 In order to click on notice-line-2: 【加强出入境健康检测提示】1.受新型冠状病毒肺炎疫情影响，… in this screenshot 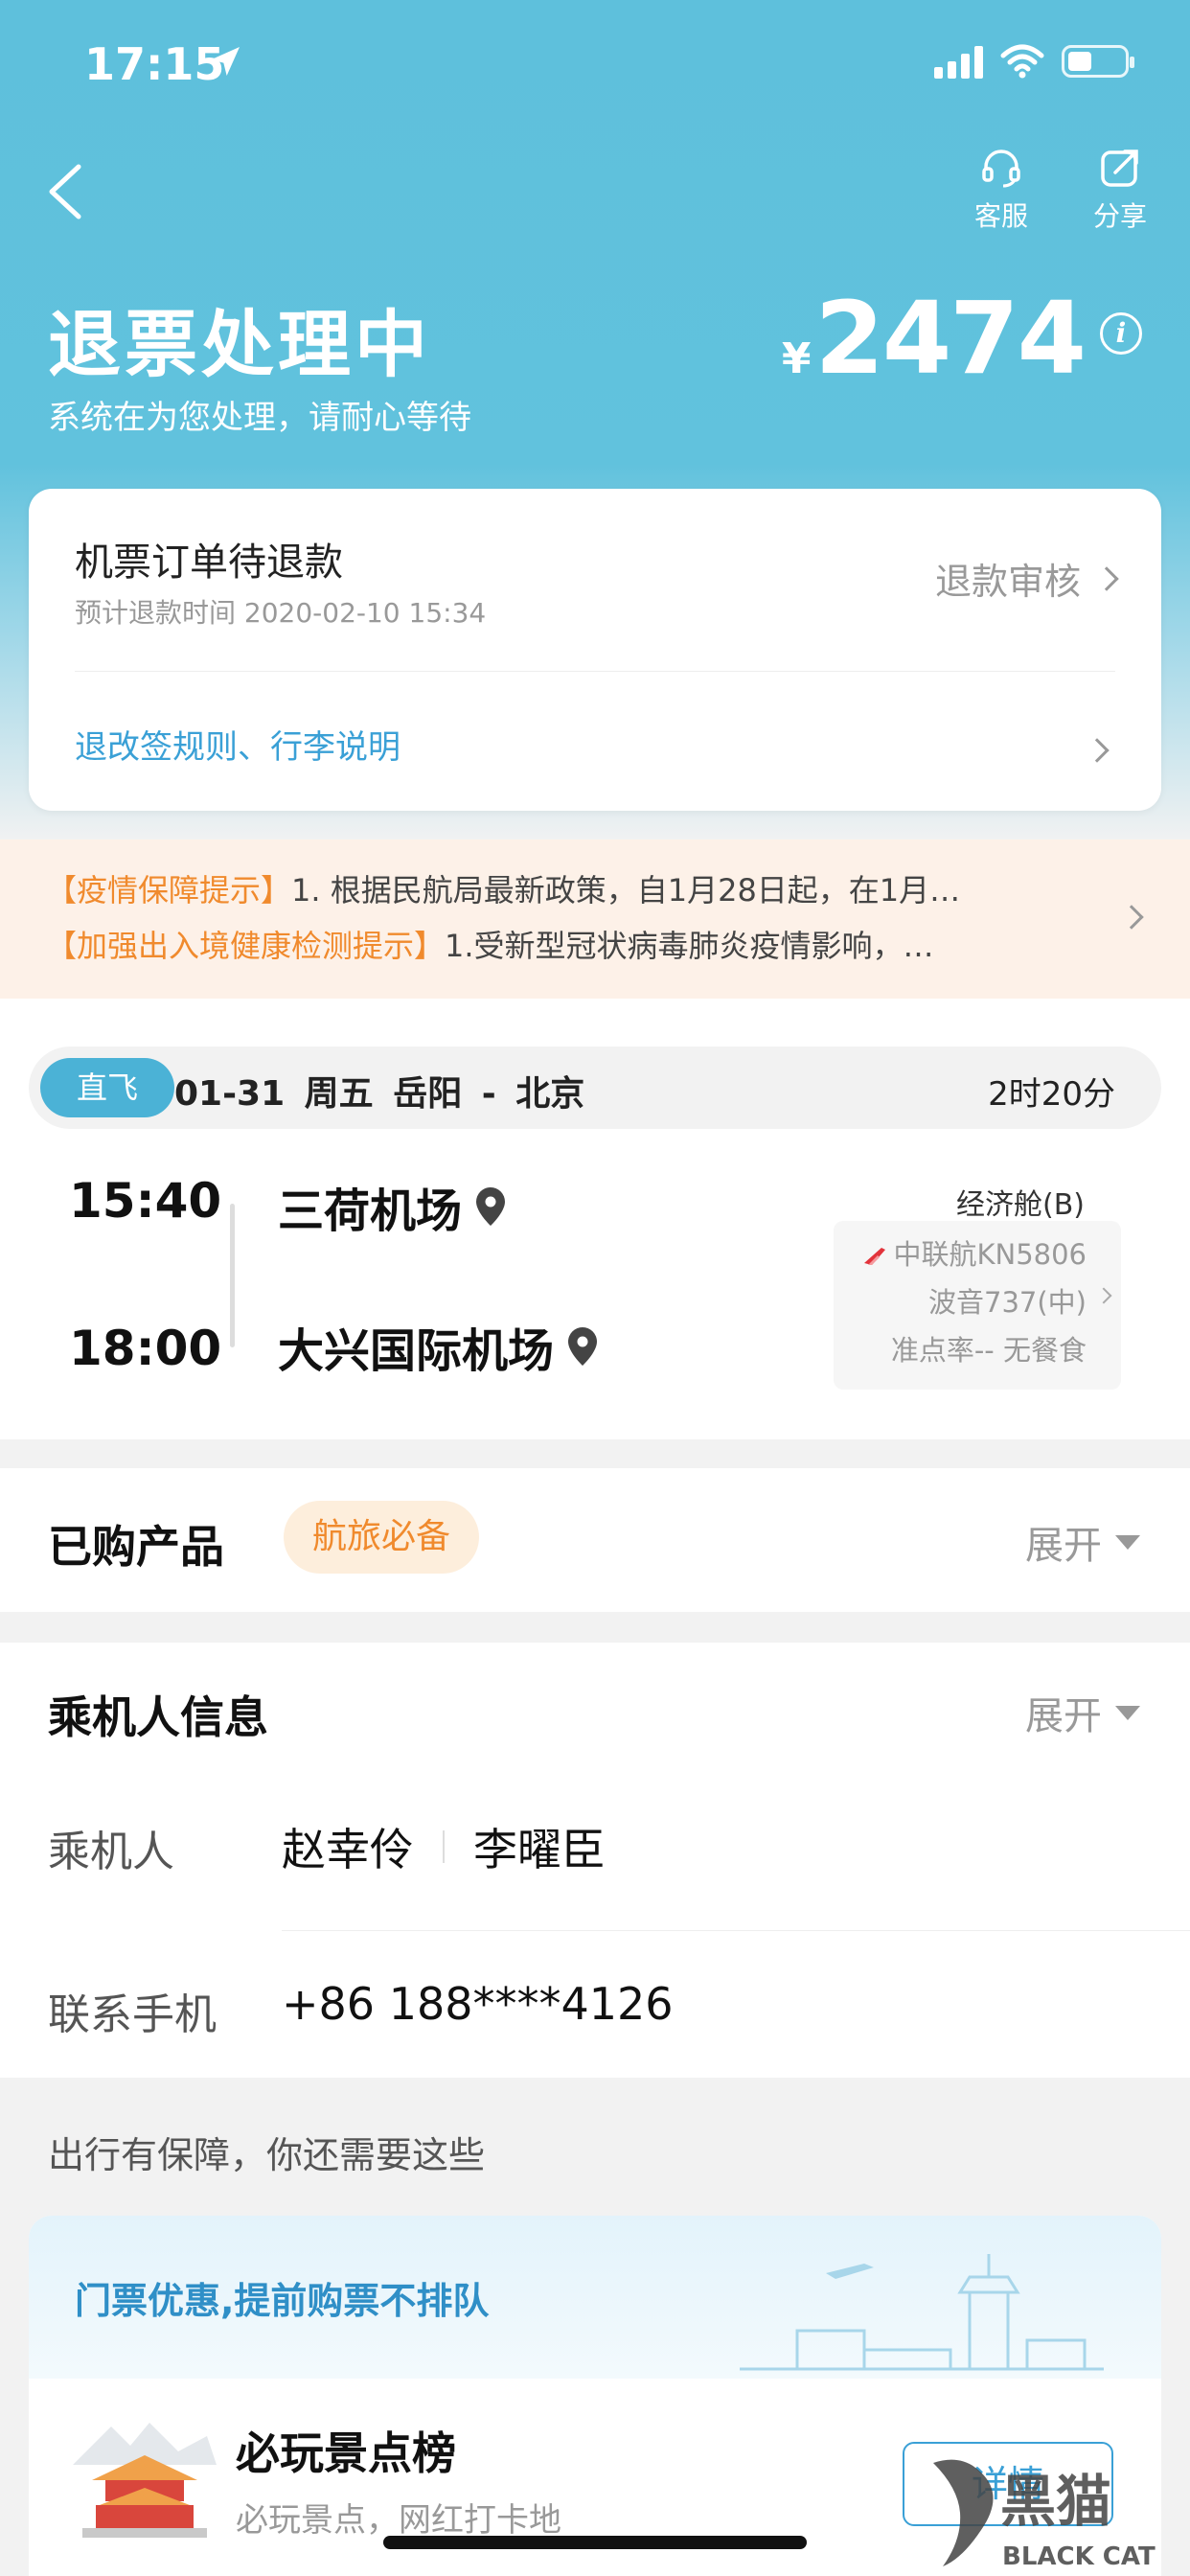, I will do `click(559, 944)`.